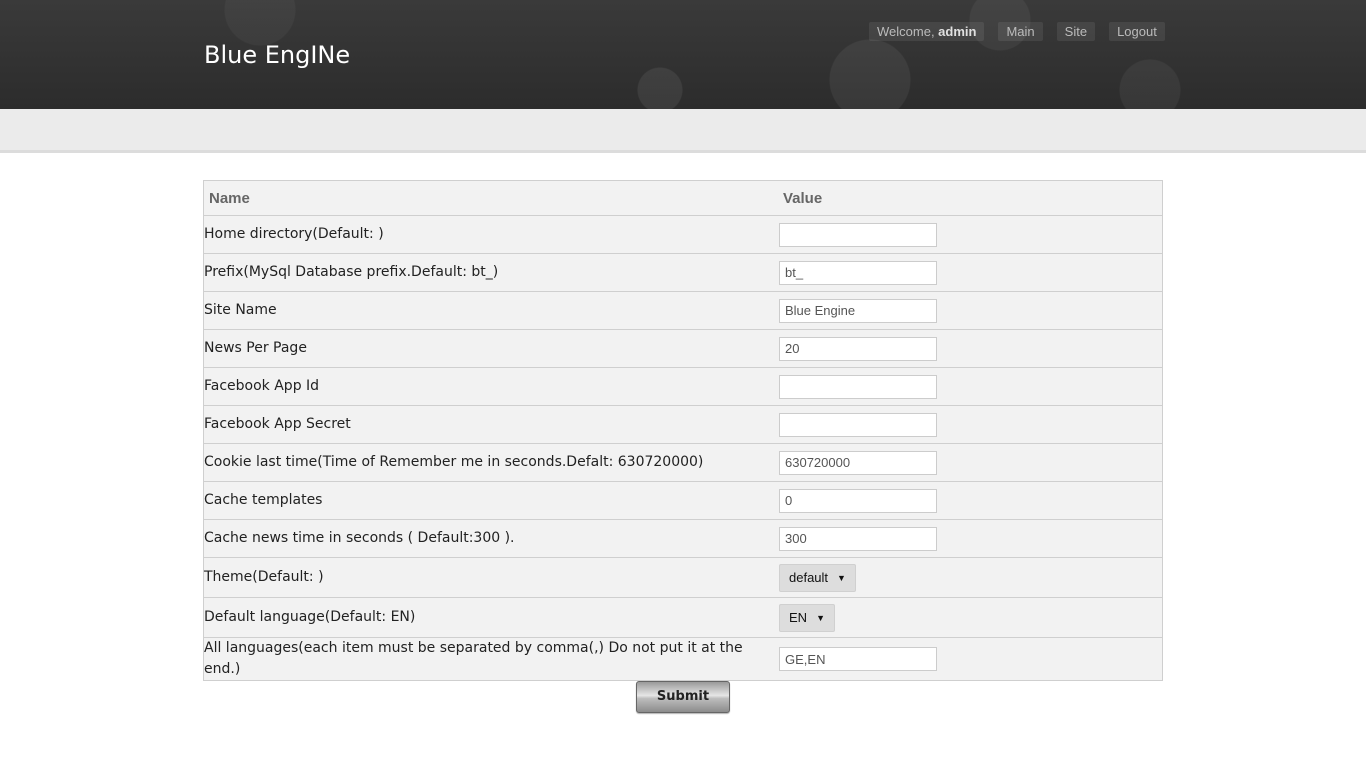 The image size is (1366, 768). I want to click on table-row: Cache templates, so click(683, 500).